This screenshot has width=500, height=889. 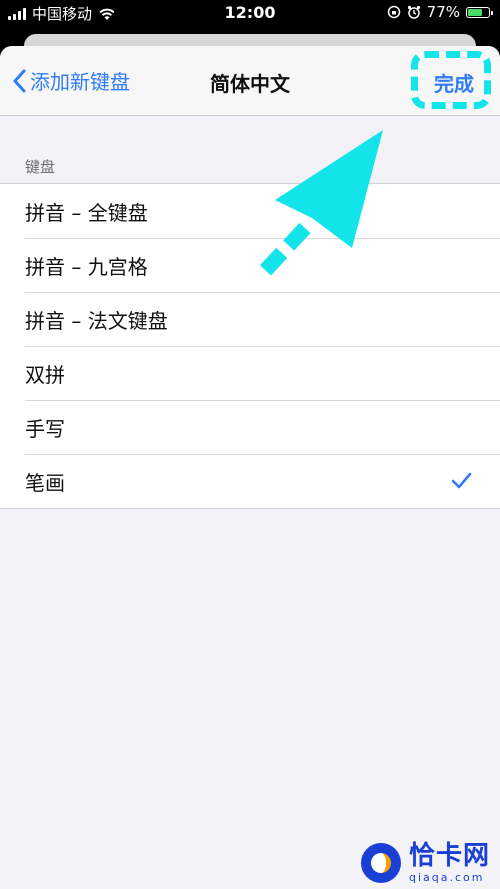 I want to click on keyboard-label: 拼音 – 法文键盘, so click(x=96, y=320).